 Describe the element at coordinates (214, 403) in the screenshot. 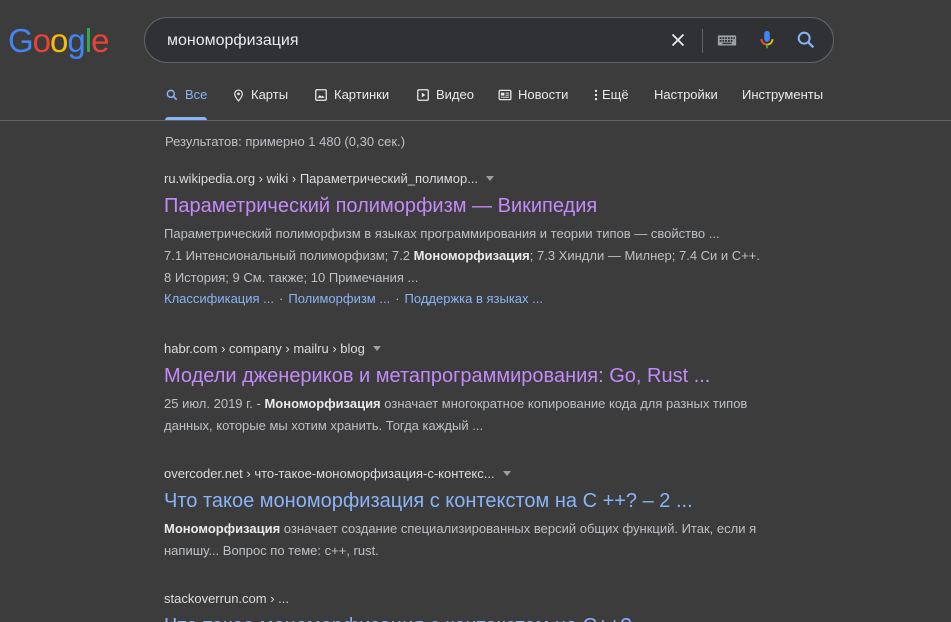

I see `snippet-text: 25 июл. 2019 г. -` at that location.